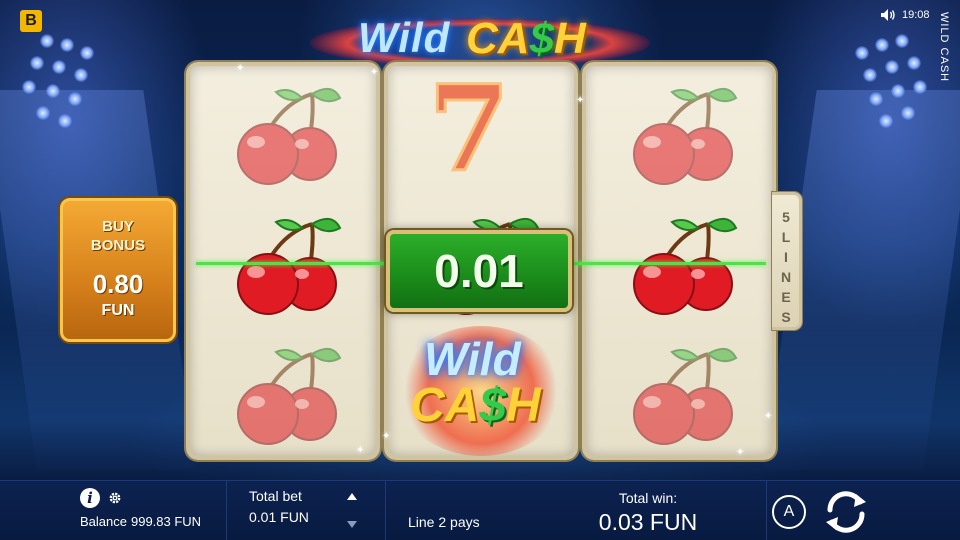 This screenshot has width=960, height=540. What do you see at coordinates (526, 38) in the screenshot?
I see `logo-cash-text: CA$H` at bounding box center [526, 38].